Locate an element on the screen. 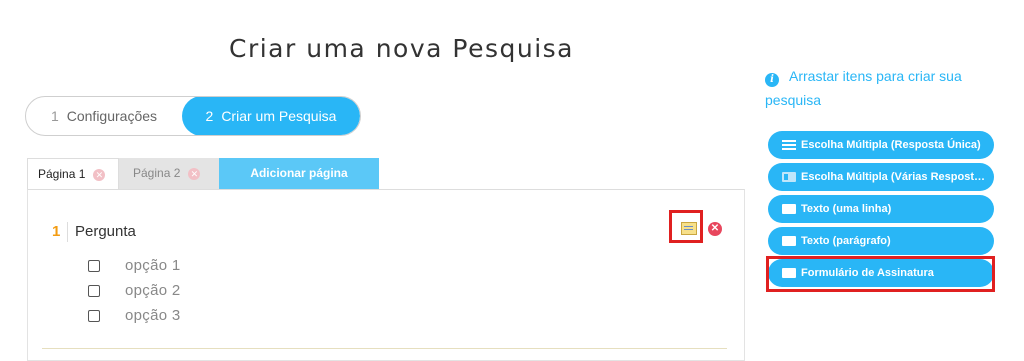  edit-form-icon is located at coordinates (689, 228).